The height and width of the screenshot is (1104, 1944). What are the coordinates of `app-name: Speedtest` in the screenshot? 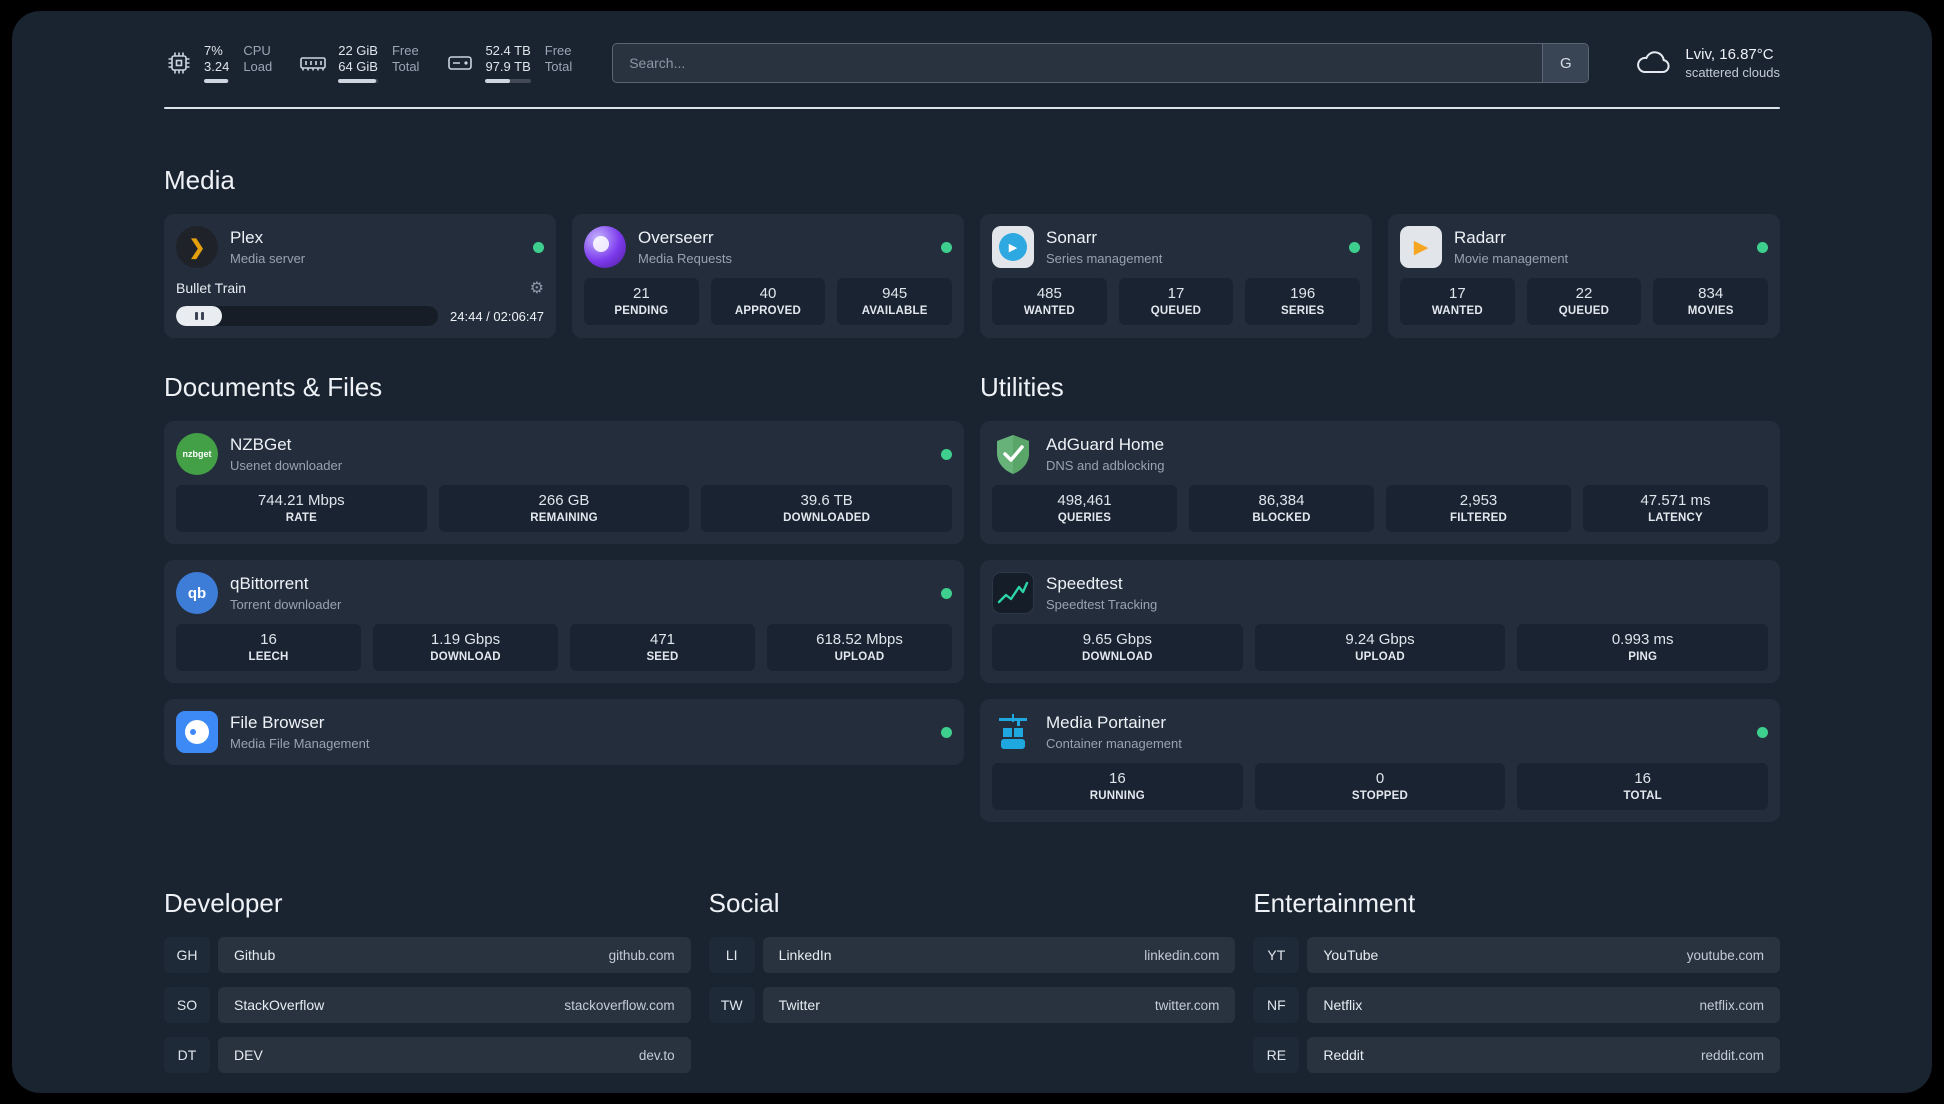 It's located at (1084, 584).